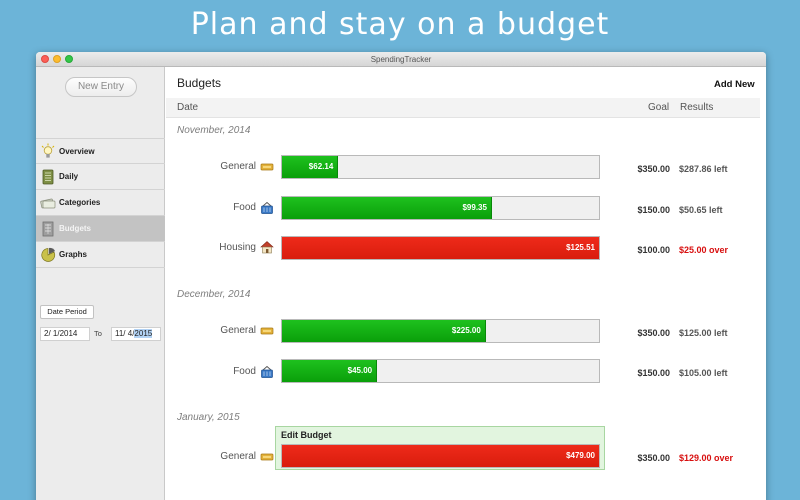 The width and height of the screenshot is (800, 500). I want to click on goal-amount: $100.00, so click(653, 250).